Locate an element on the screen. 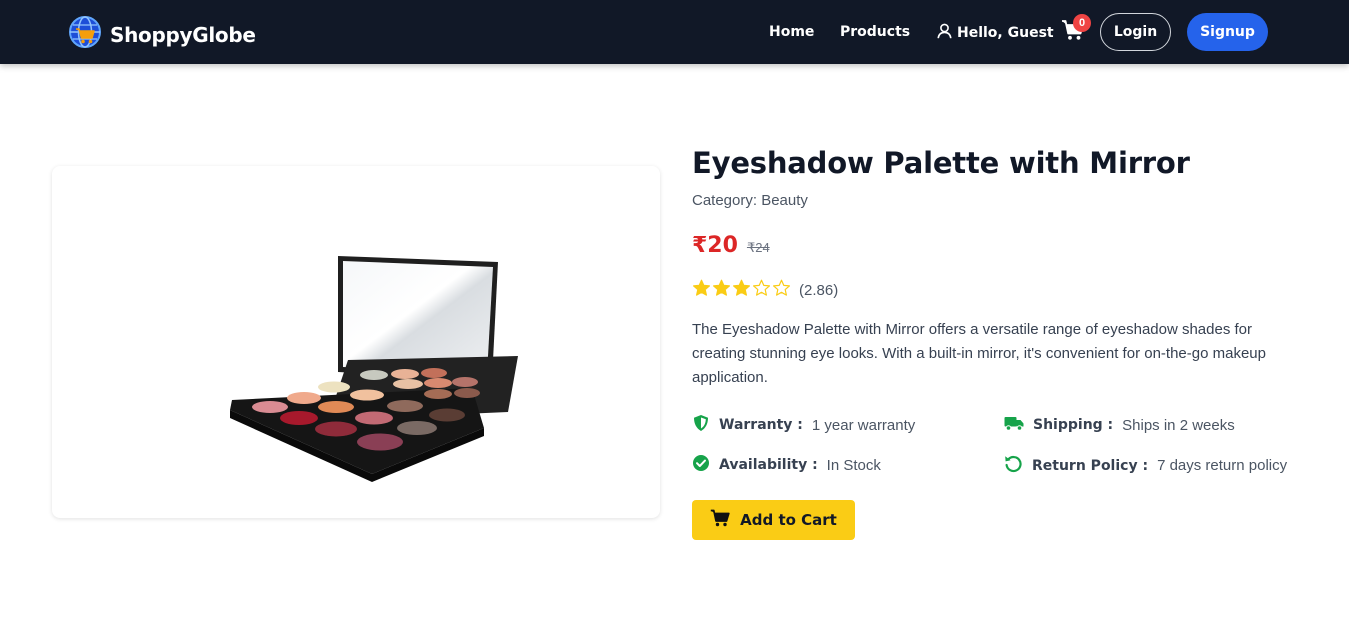 The height and width of the screenshot is (632, 1349). truck-icon is located at coordinates (1014, 425).